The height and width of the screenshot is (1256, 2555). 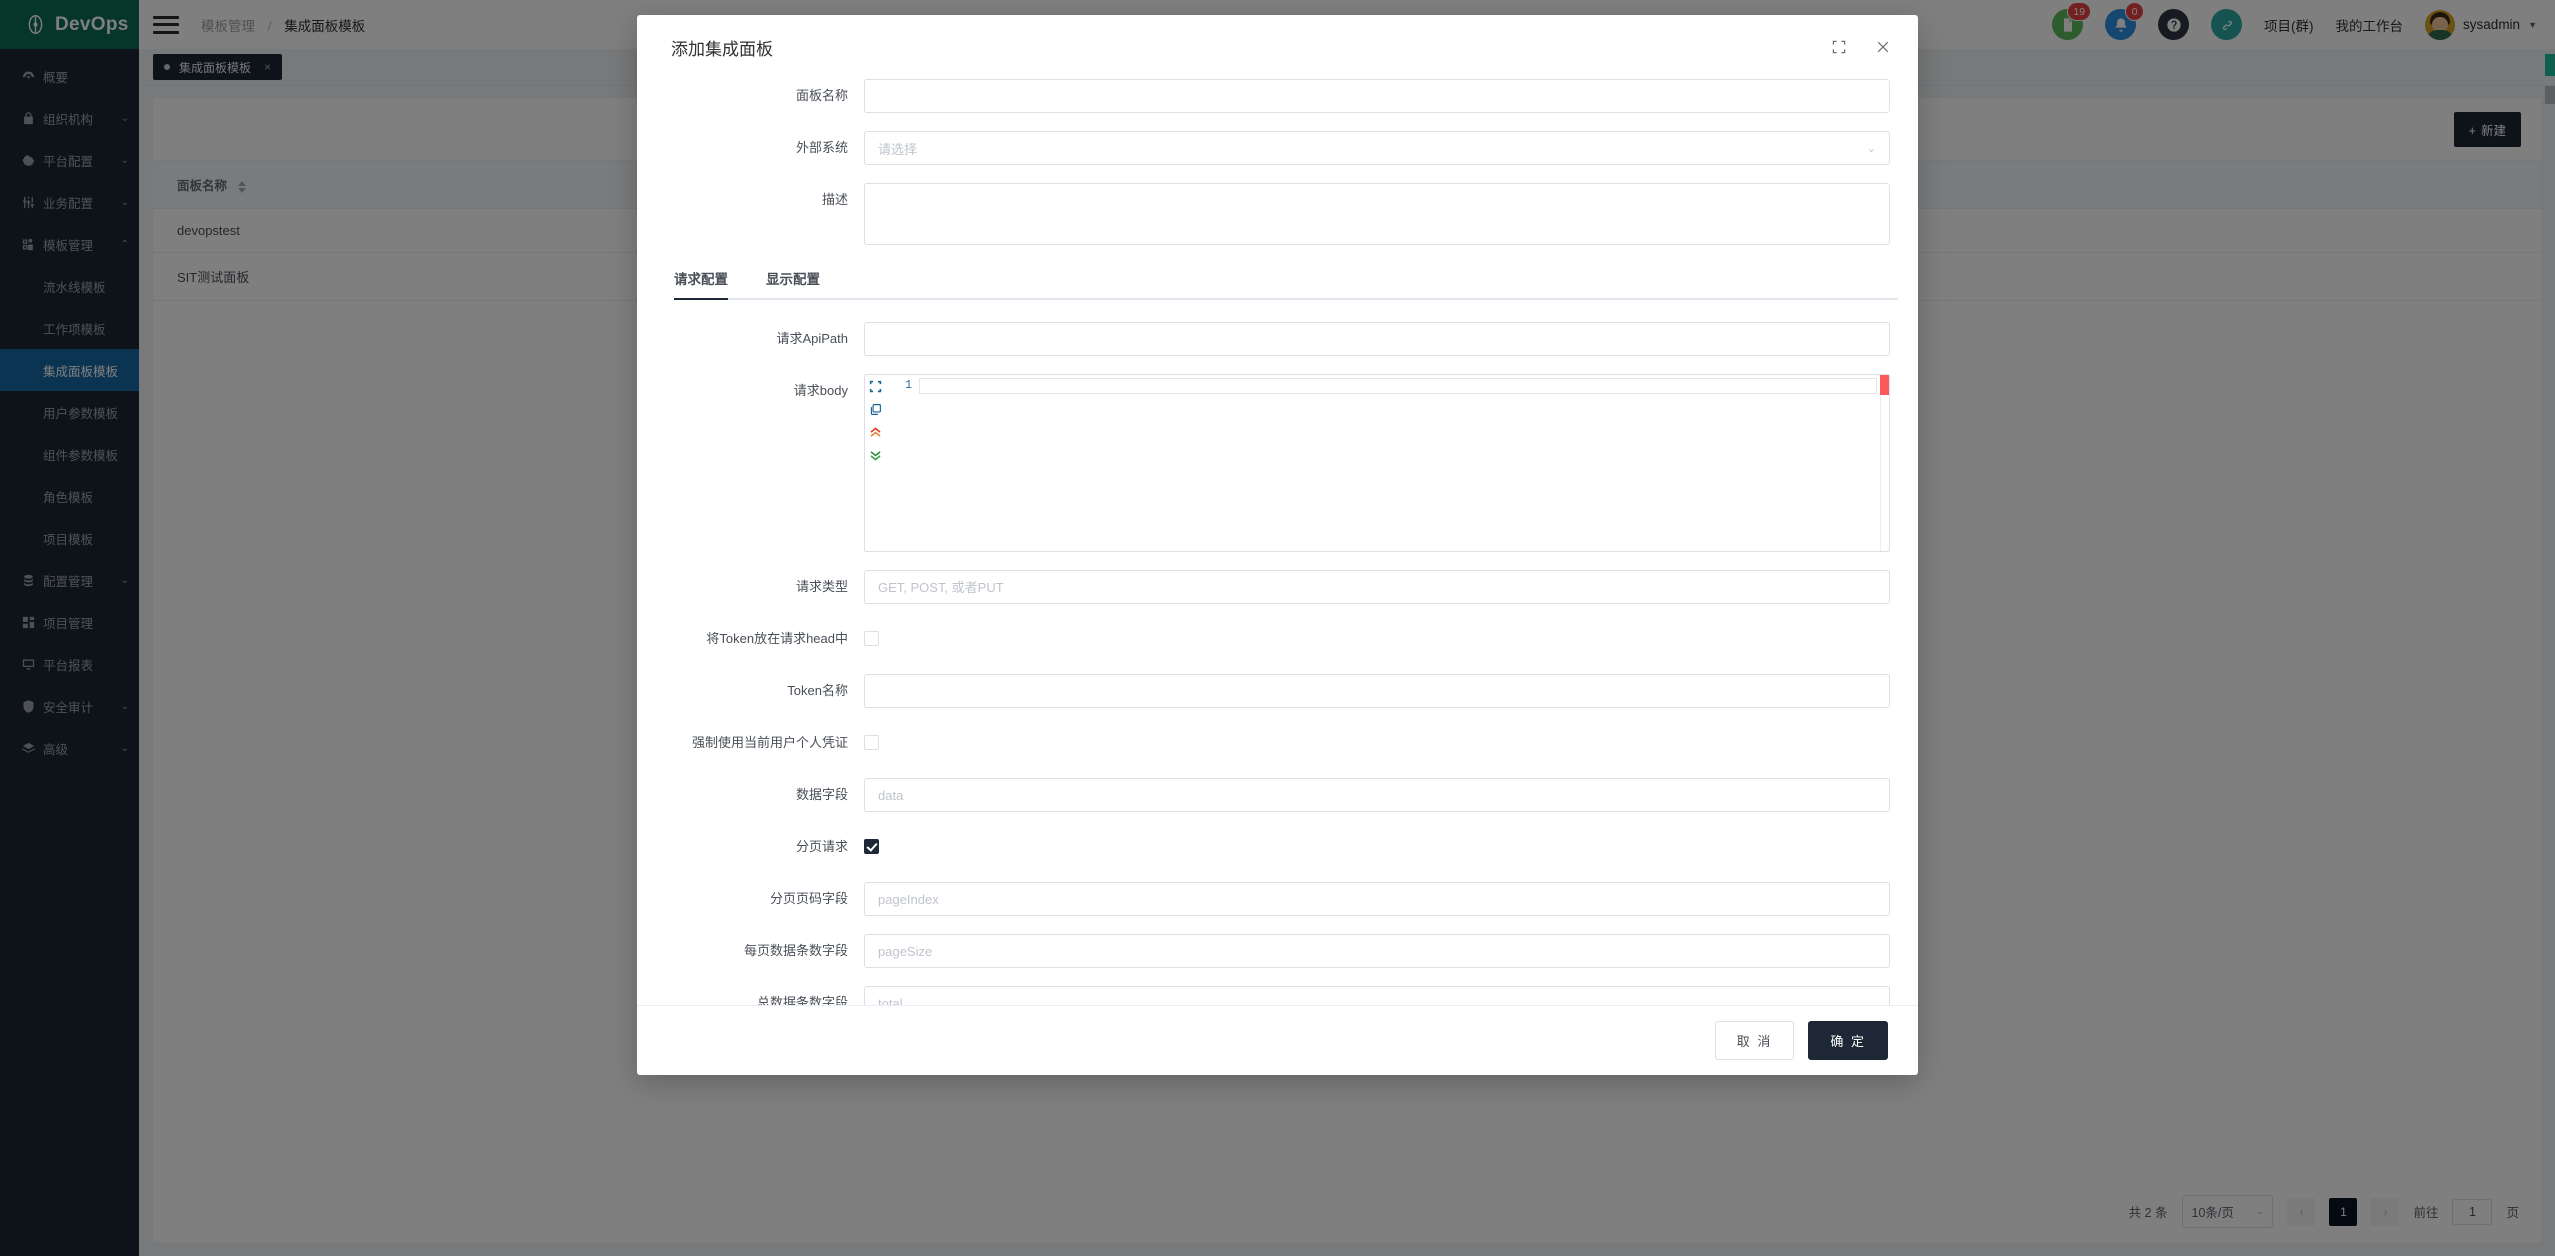 What do you see at coordinates (1871, 148) in the screenshot?
I see `chevron-down-icon: ⌄` at bounding box center [1871, 148].